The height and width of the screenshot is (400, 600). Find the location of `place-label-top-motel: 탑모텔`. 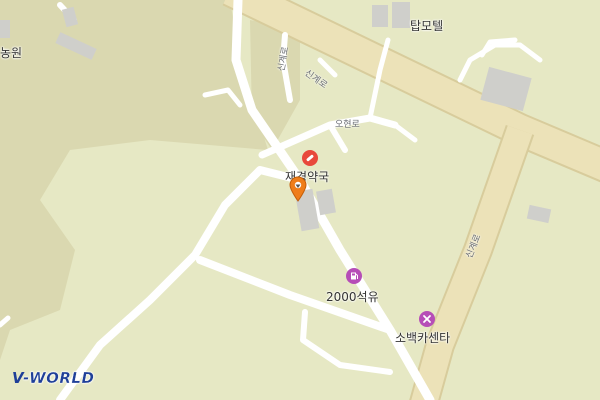

place-label-top-motel: 탑모텔 is located at coordinates (426, 25).